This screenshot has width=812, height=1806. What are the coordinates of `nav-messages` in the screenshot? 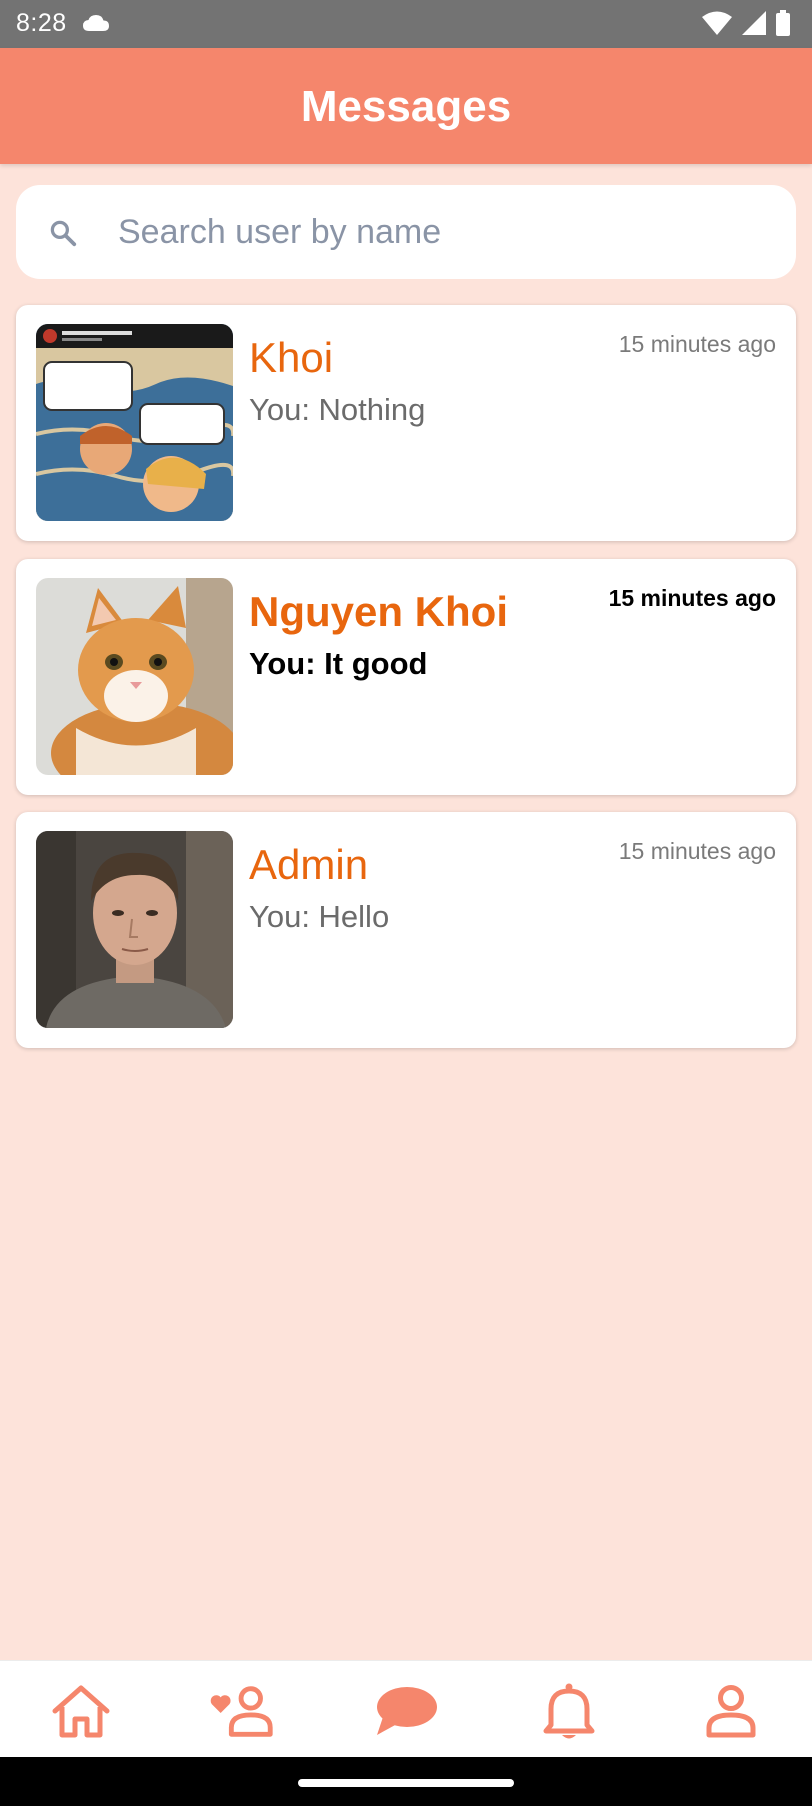 It's located at (406, 1711).